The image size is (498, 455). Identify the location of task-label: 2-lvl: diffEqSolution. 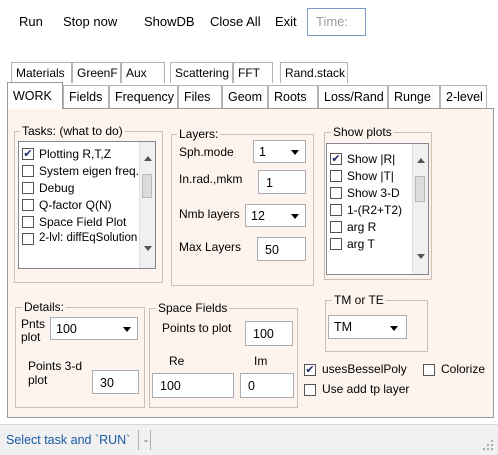
(88, 238).